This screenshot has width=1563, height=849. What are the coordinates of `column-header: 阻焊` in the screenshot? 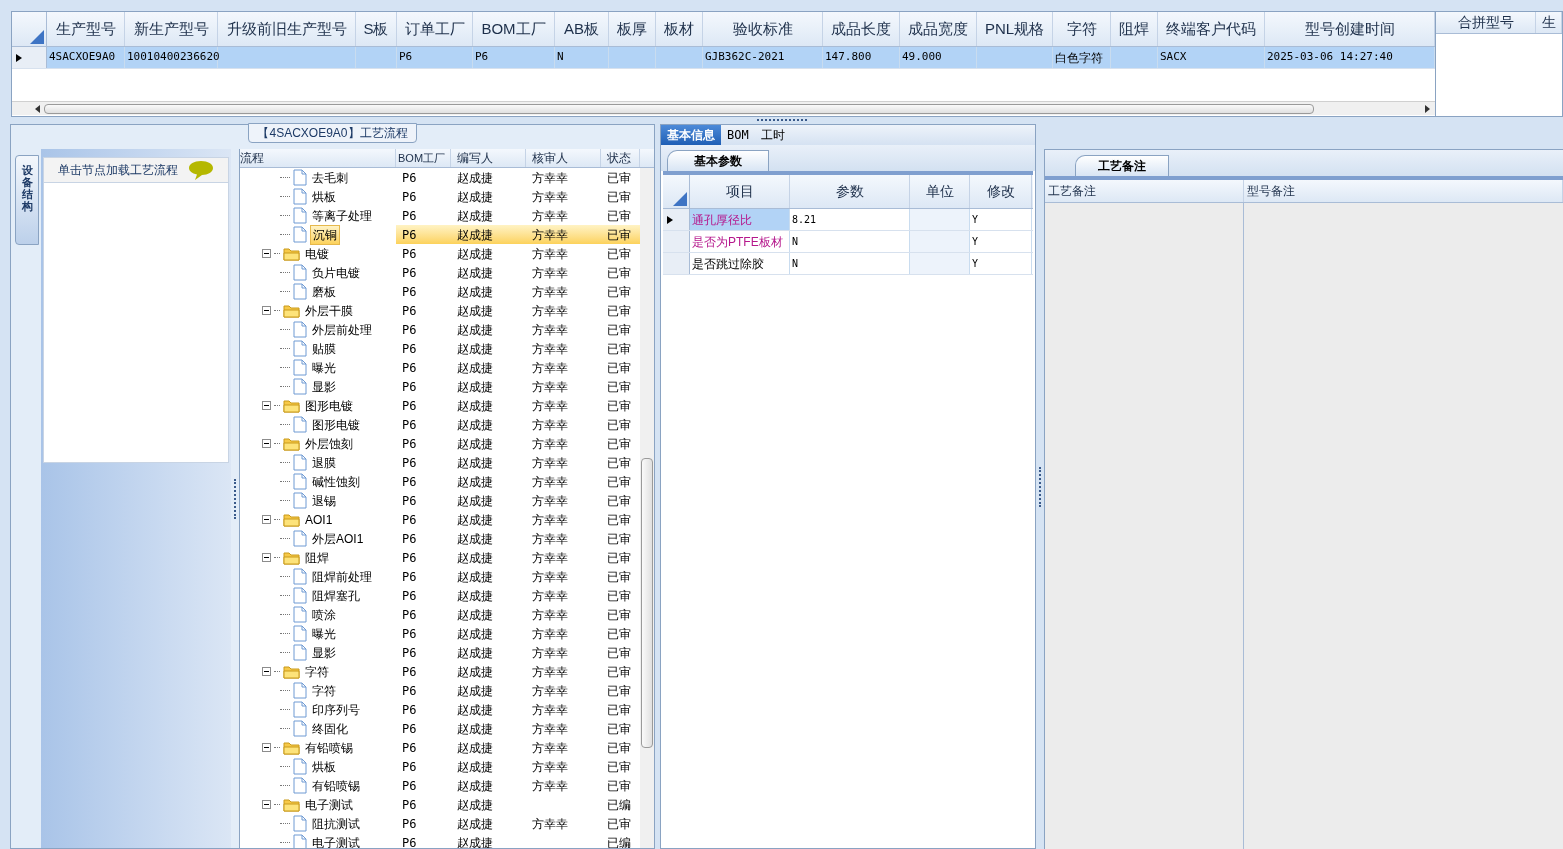 It's located at (1134, 29).